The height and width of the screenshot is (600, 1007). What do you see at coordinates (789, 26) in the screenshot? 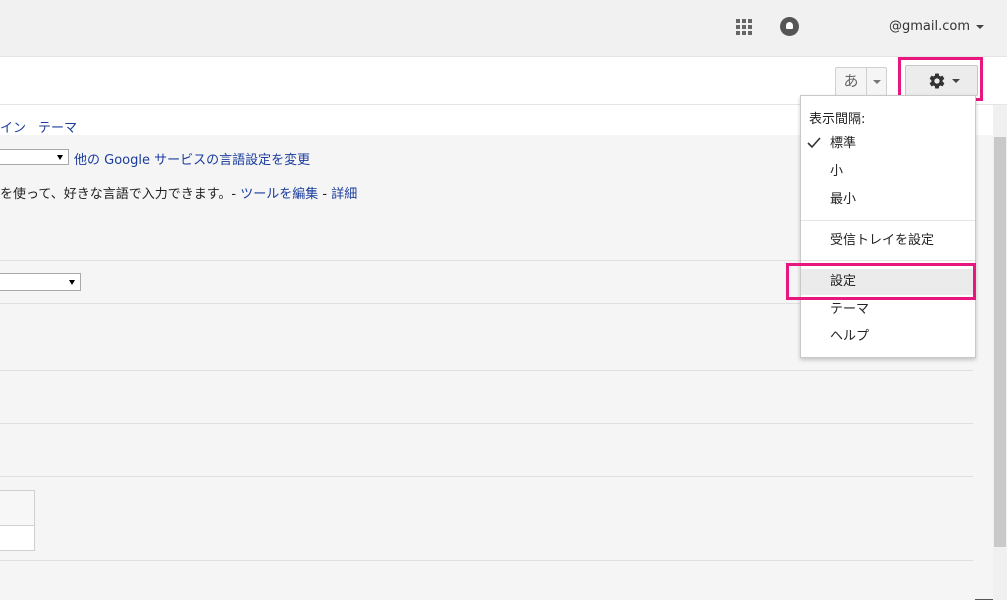
I see `notifications-bell-icon` at bounding box center [789, 26].